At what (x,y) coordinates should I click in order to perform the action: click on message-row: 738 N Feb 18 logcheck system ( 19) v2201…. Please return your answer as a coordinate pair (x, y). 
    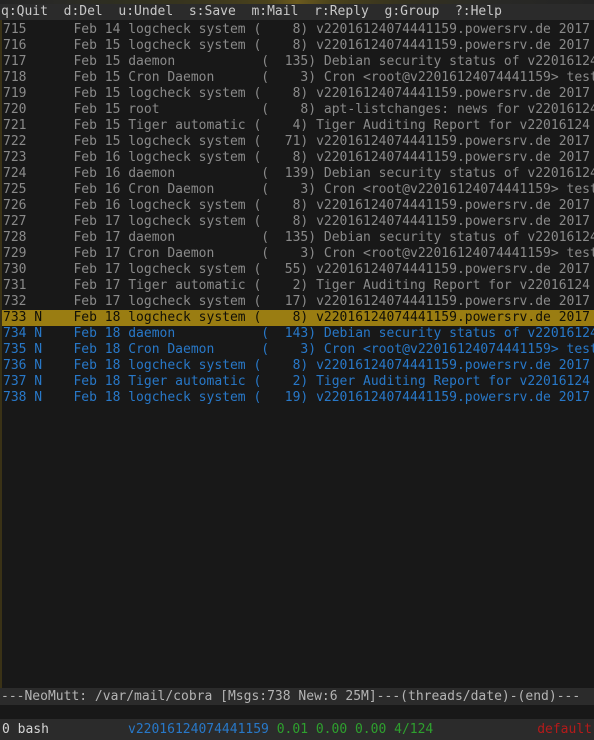
    Looking at the image, I should click on (298, 398).